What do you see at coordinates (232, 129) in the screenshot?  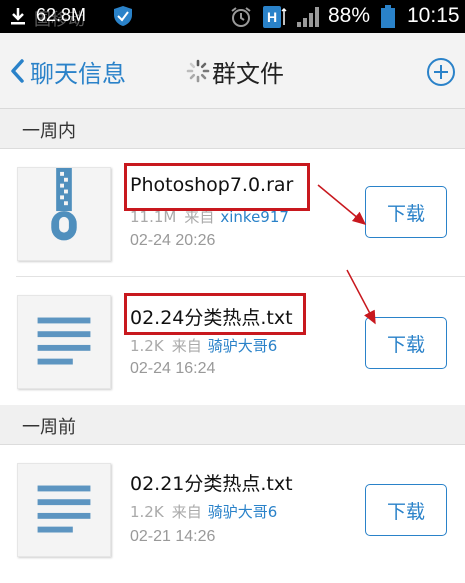 I see `section-header-this-week: 一周内` at bounding box center [232, 129].